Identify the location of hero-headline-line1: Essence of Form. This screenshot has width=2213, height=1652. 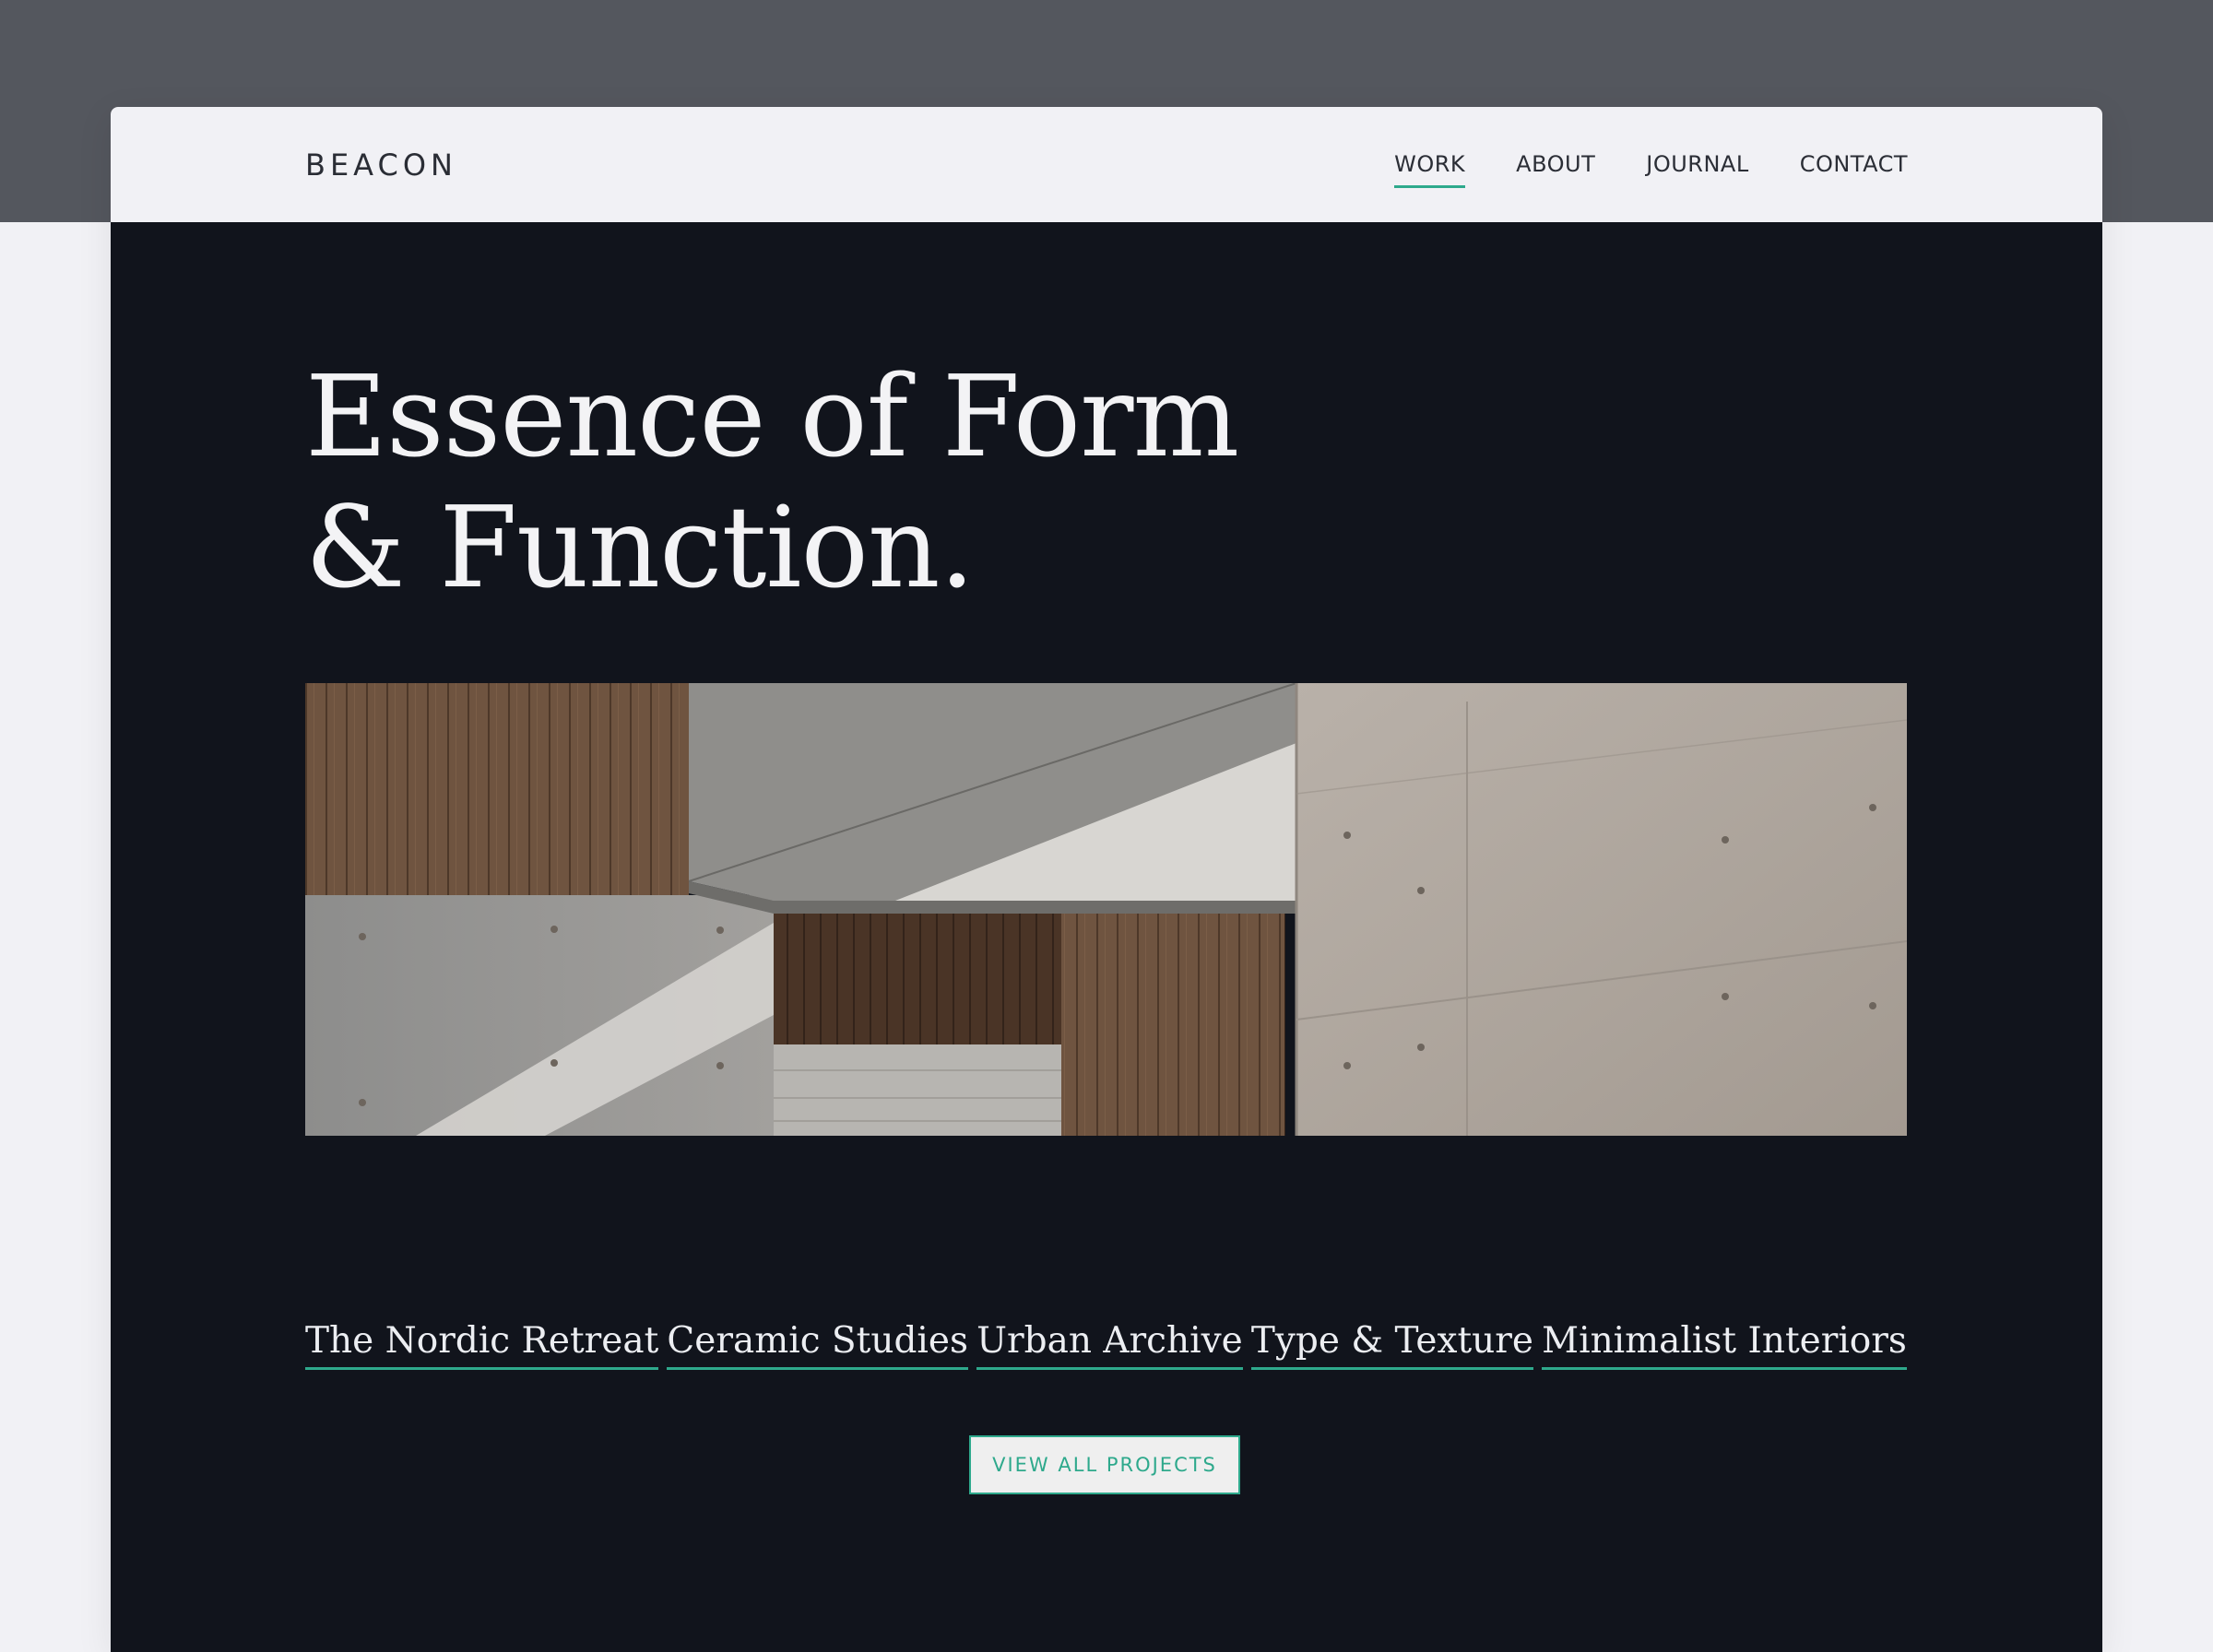
(772, 416).